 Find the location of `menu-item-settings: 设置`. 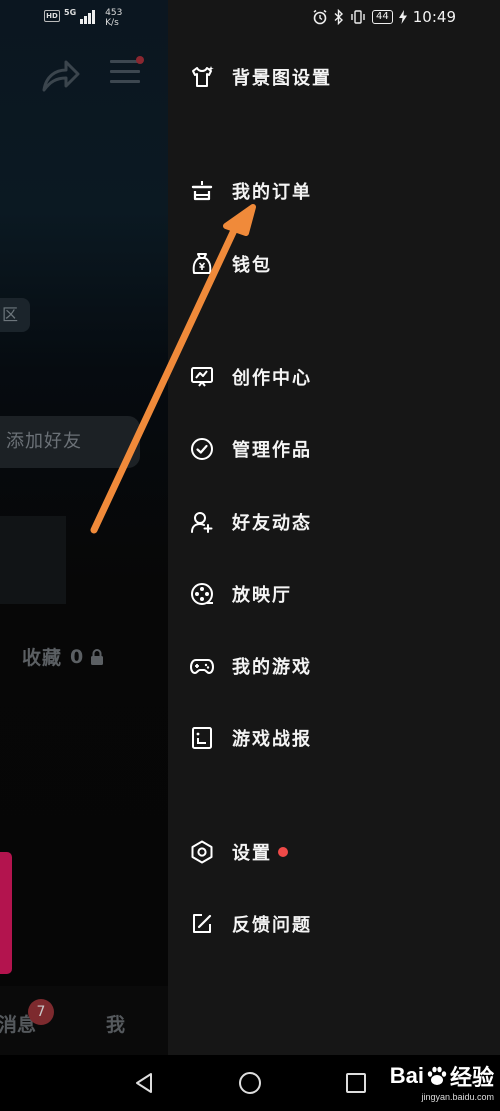

menu-item-settings: 设置 is located at coordinates (239, 852).